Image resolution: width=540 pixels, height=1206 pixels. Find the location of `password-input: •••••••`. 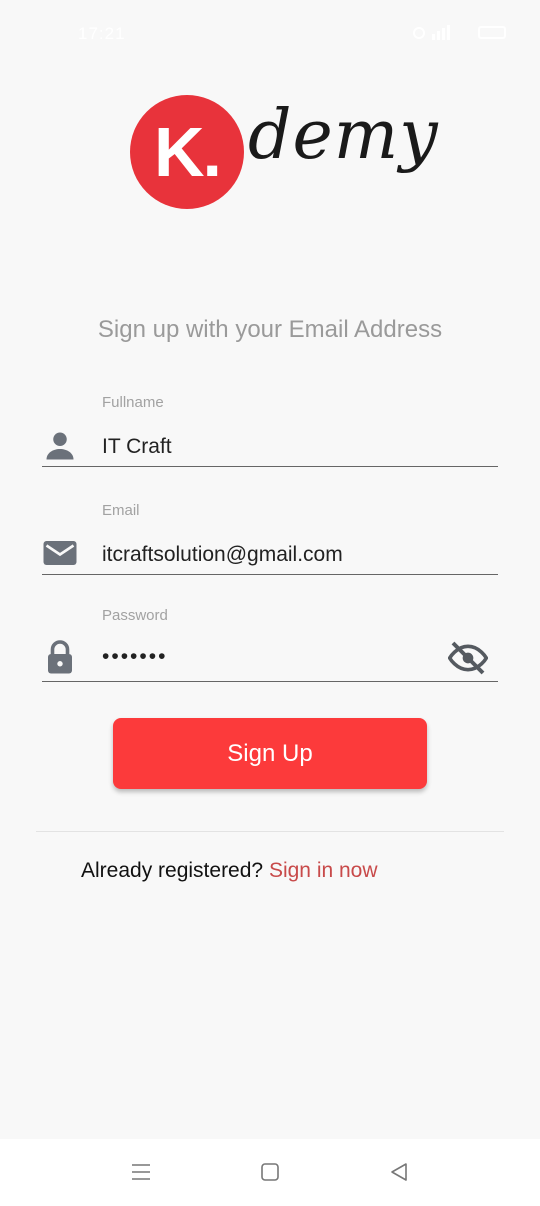

password-input: ••••••• is located at coordinates (134, 657).